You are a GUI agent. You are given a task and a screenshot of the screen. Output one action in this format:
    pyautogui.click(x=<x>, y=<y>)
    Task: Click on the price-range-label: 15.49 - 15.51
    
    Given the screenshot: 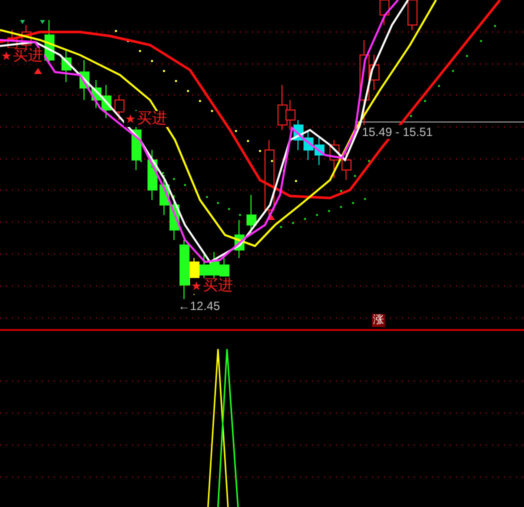 What is the action you would take?
    pyautogui.click(x=397, y=132)
    